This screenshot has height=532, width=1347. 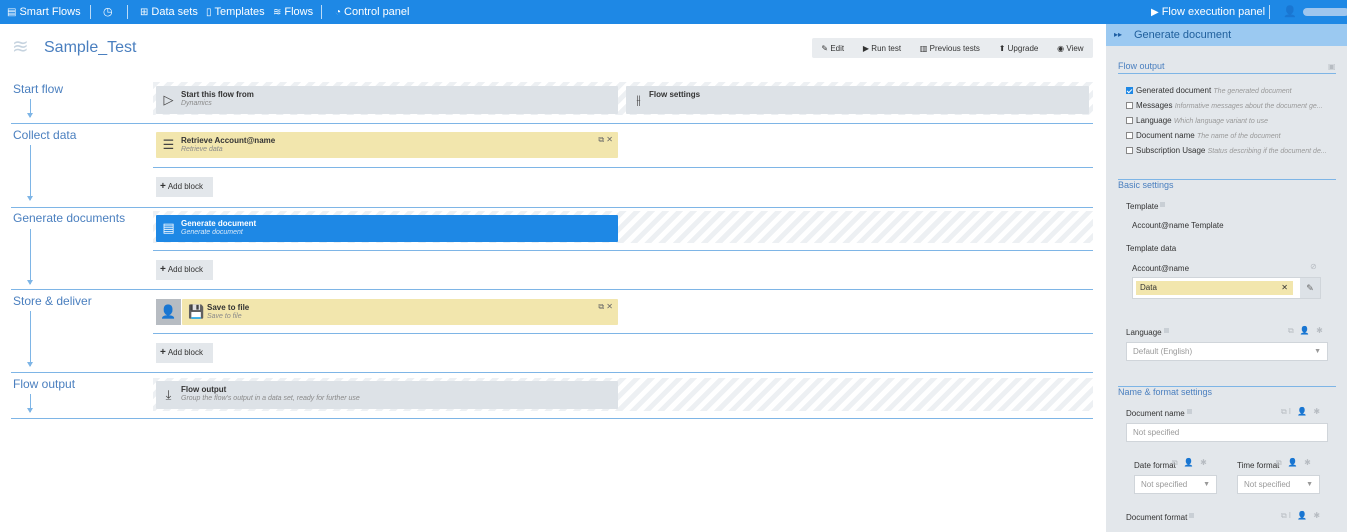 I want to click on previous-tests-button: ▥ Previous tests, so click(x=950, y=48).